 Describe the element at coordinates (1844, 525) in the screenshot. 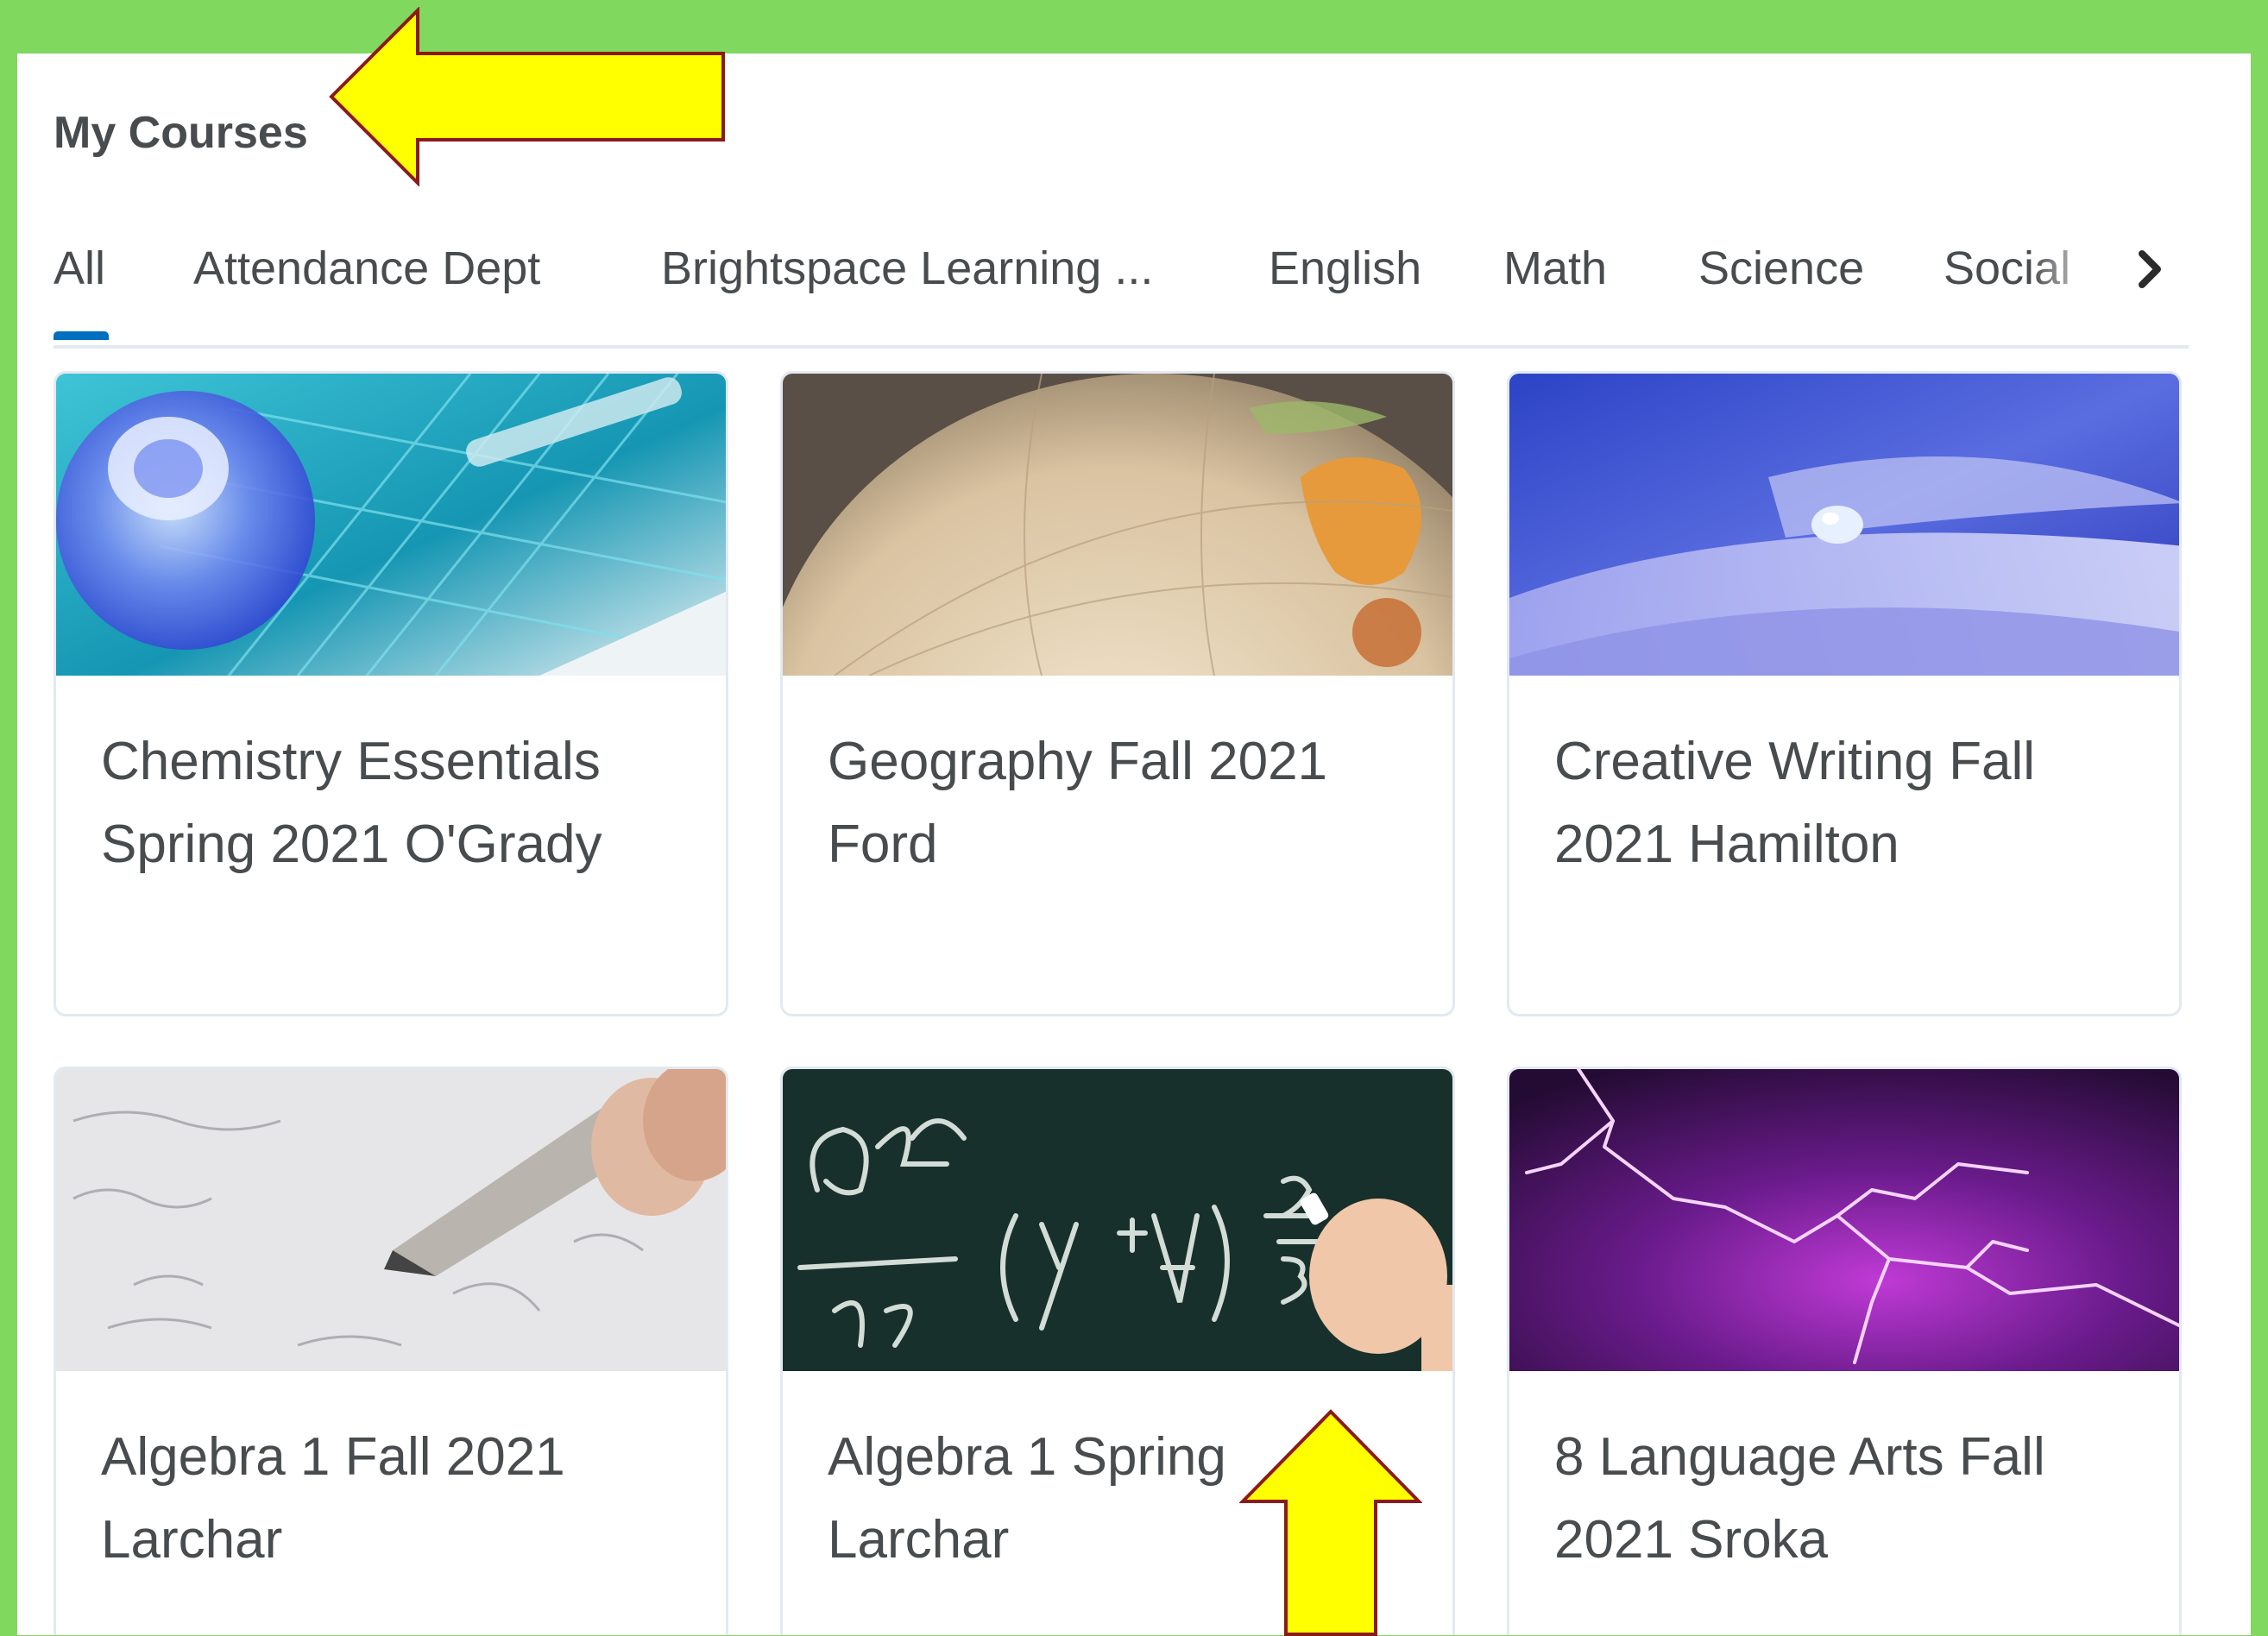

I see `water-droplet-petal-image` at that location.